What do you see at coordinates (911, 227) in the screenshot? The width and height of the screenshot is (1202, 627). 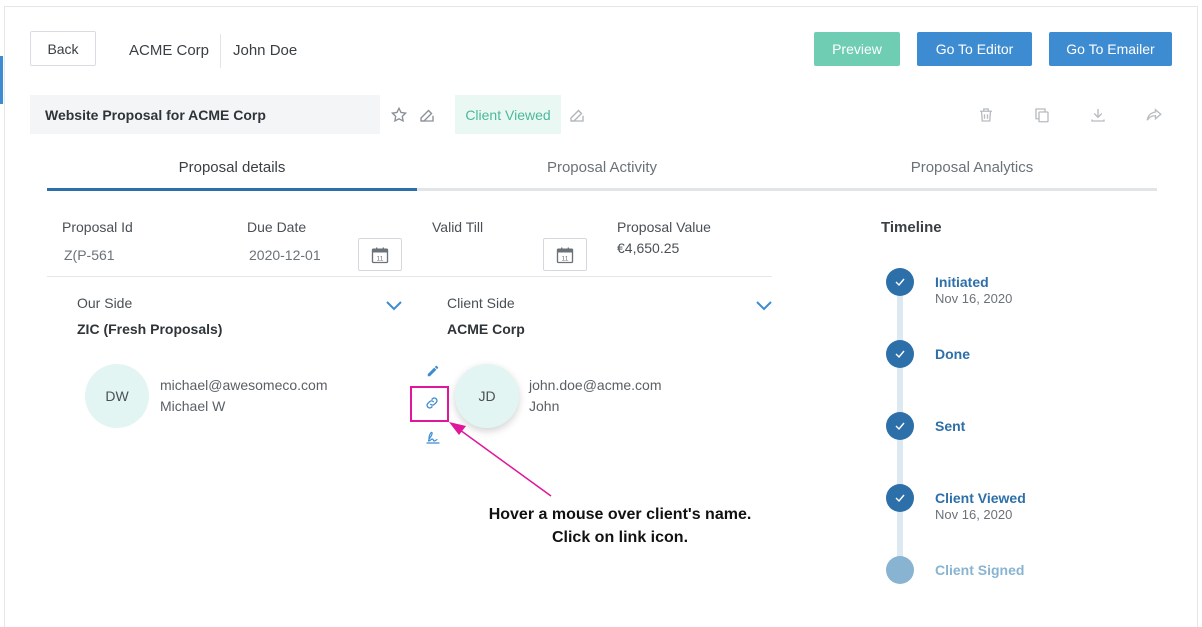 I see `timeline-title: Timeline` at bounding box center [911, 227].